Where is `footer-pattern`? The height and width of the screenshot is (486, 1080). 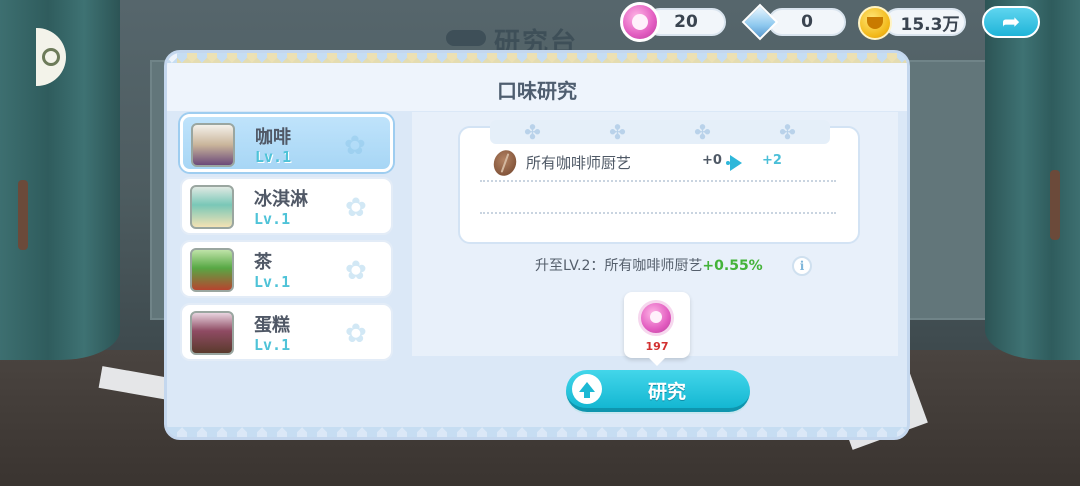 footer-pattern is located at coordinates (537, 432).